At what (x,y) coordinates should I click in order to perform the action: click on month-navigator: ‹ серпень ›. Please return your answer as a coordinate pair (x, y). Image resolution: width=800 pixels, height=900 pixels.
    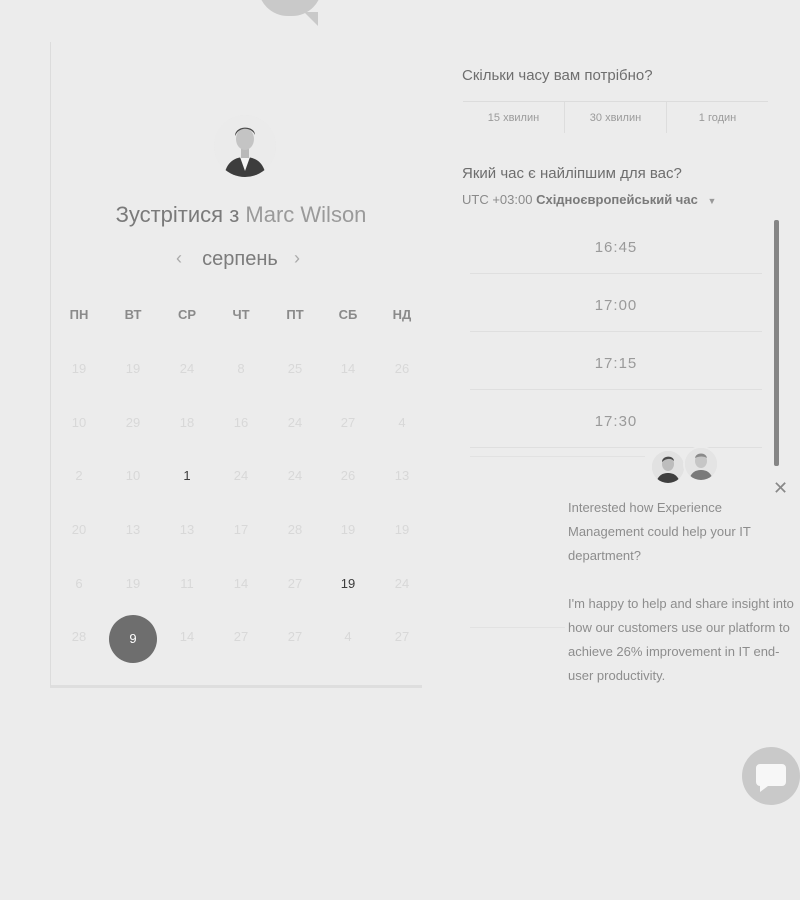
    Looking at the image, I should click on (240, 261).